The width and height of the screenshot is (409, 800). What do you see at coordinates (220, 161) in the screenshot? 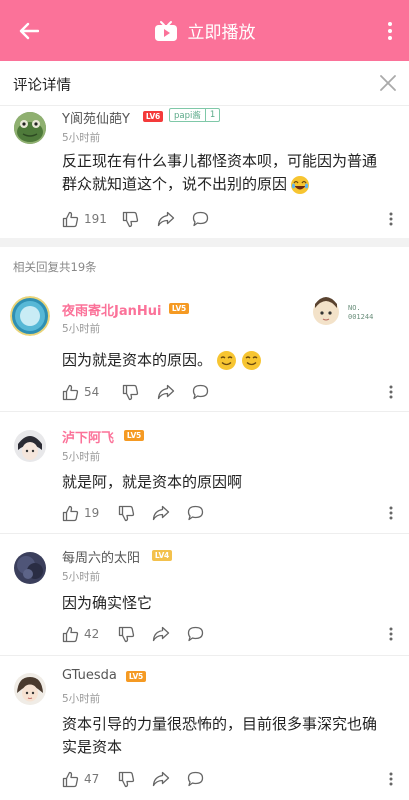
I see `comment-text-line: 反正现在有什么事儿都怪资本呗，可能因为普通` at bounding box center [220, 161].